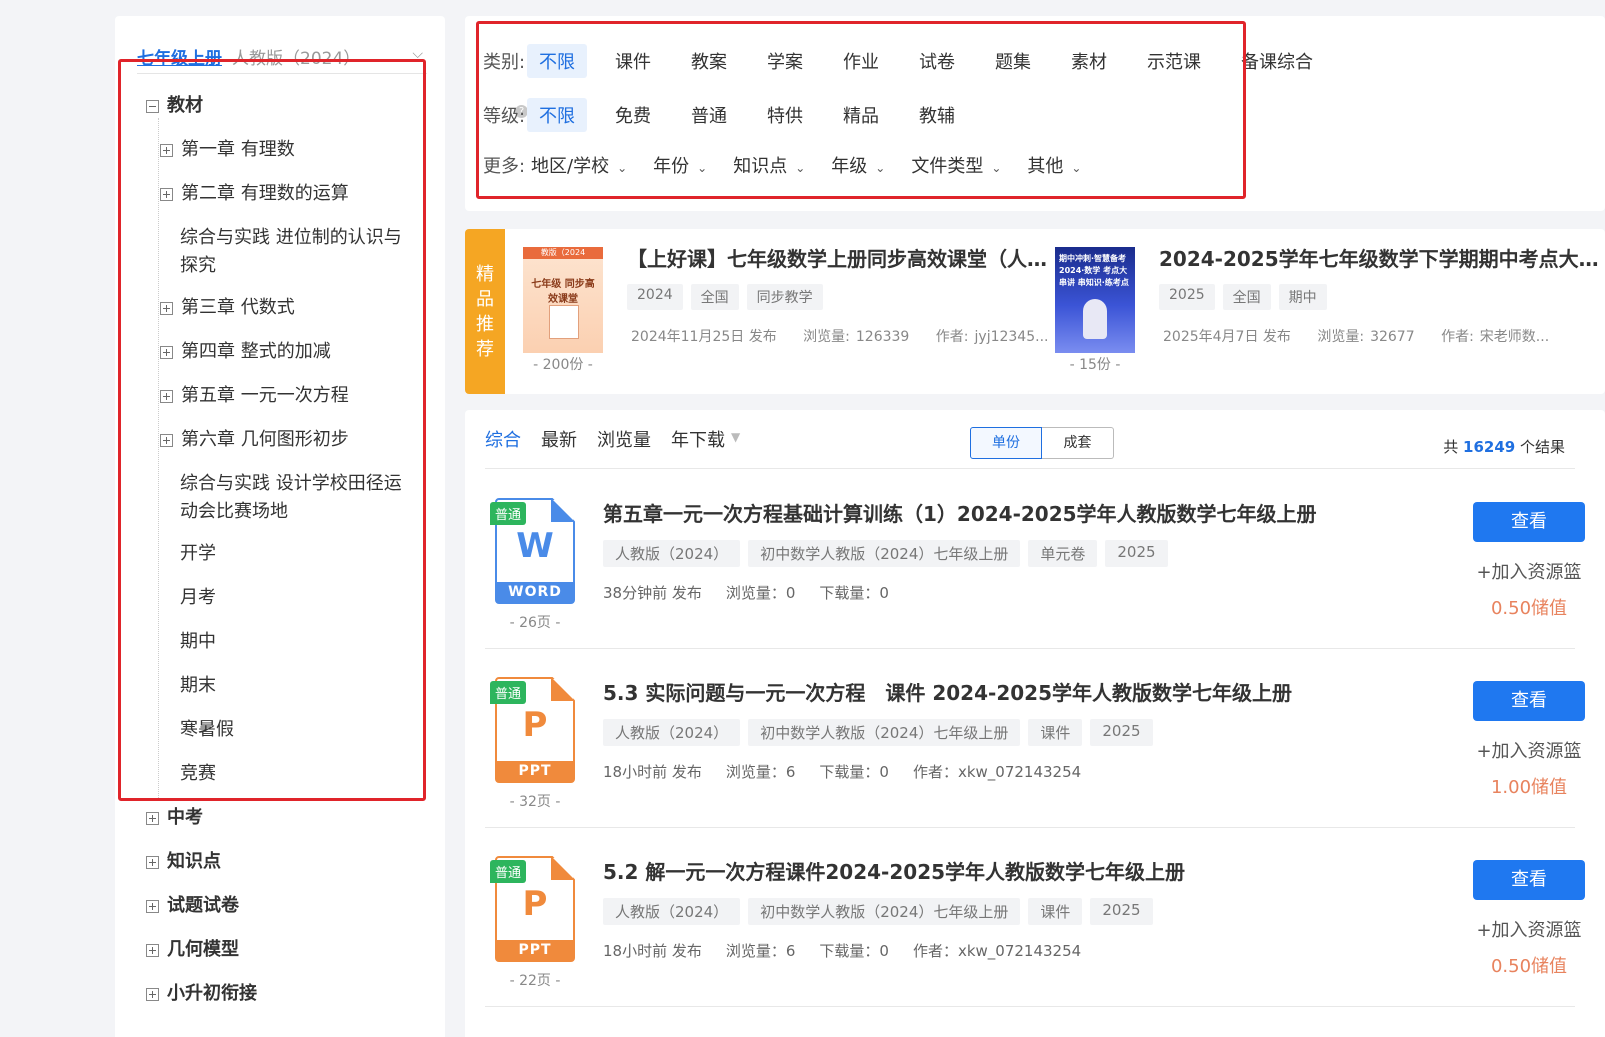 This screenshot has height=1037, width=1605. Describe the element at coordinates (198, 686) in the screenshot. I see `tree-item: 期末` at that location.